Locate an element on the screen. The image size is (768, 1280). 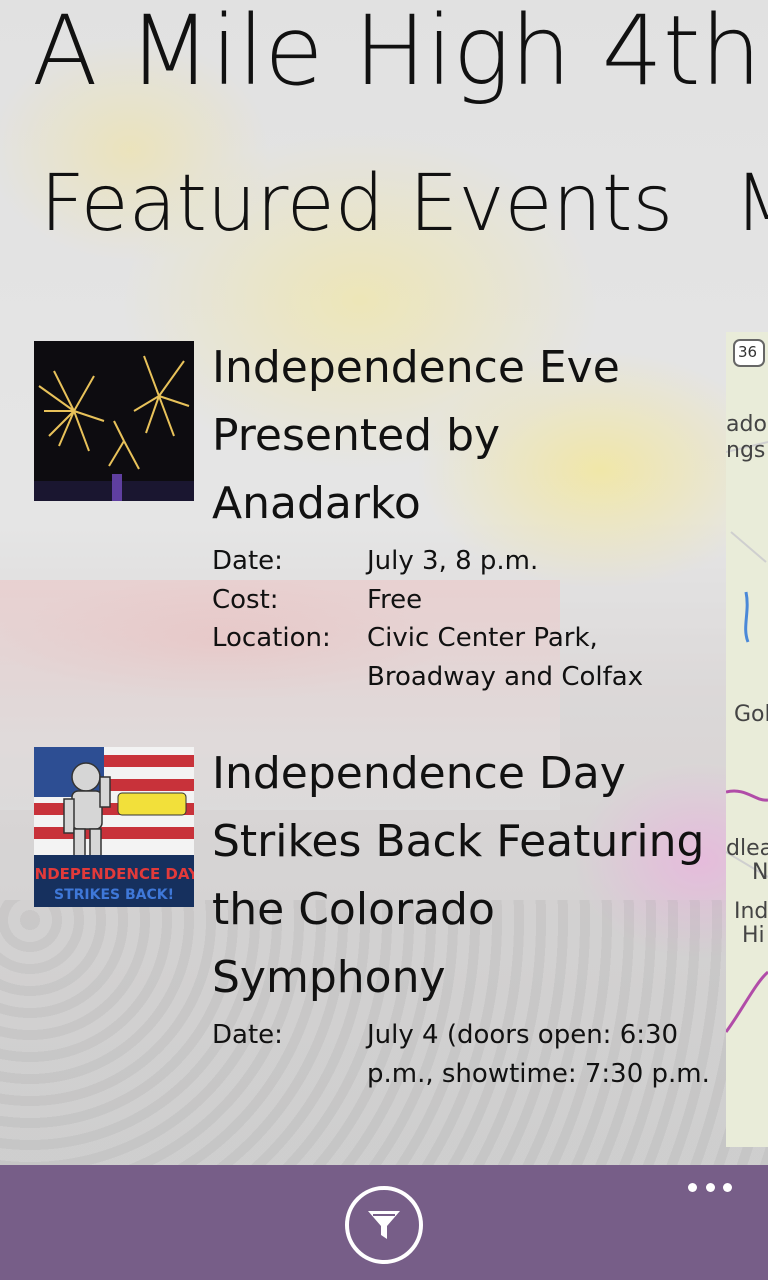
map-label: dlea is located at coordinates (747, 848).